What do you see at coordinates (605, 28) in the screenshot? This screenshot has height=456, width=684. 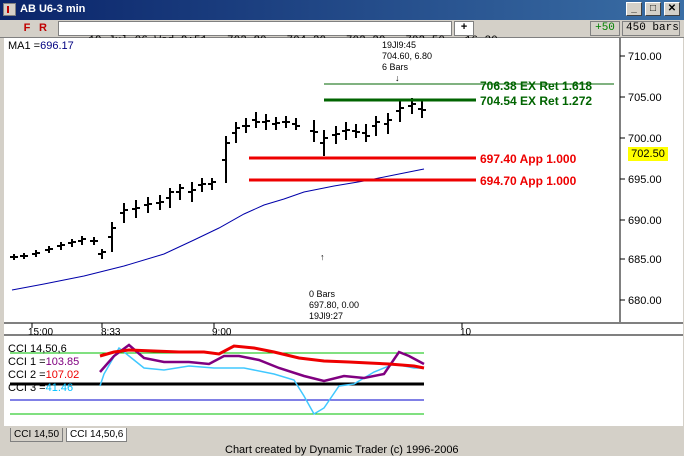 I see `plus50-button: +50` at bounding box center [605, 28].